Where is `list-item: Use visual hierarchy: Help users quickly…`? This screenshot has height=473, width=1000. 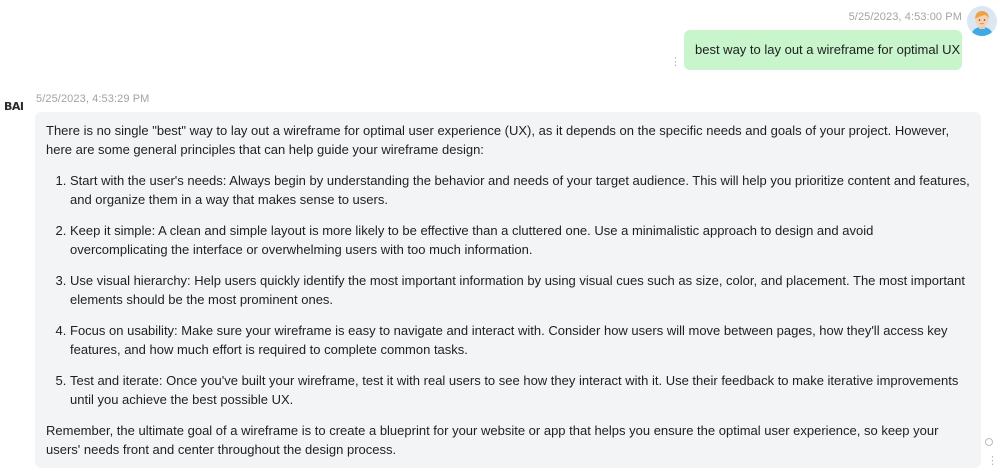
list-item: Use visual hierarchy: Help users quickly… is located at coordinates (520, 290).